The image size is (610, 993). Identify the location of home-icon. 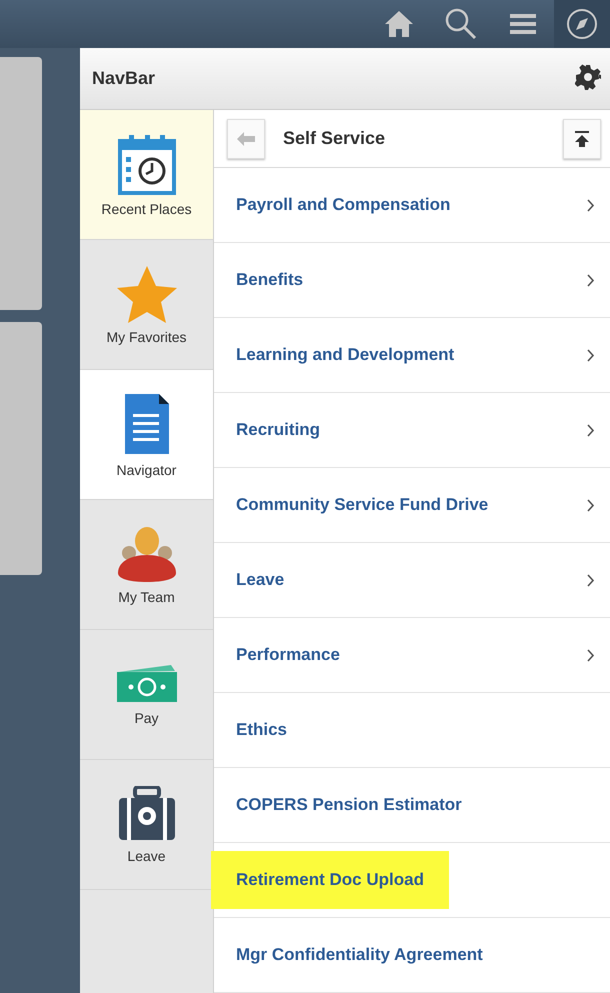
(399, 24).